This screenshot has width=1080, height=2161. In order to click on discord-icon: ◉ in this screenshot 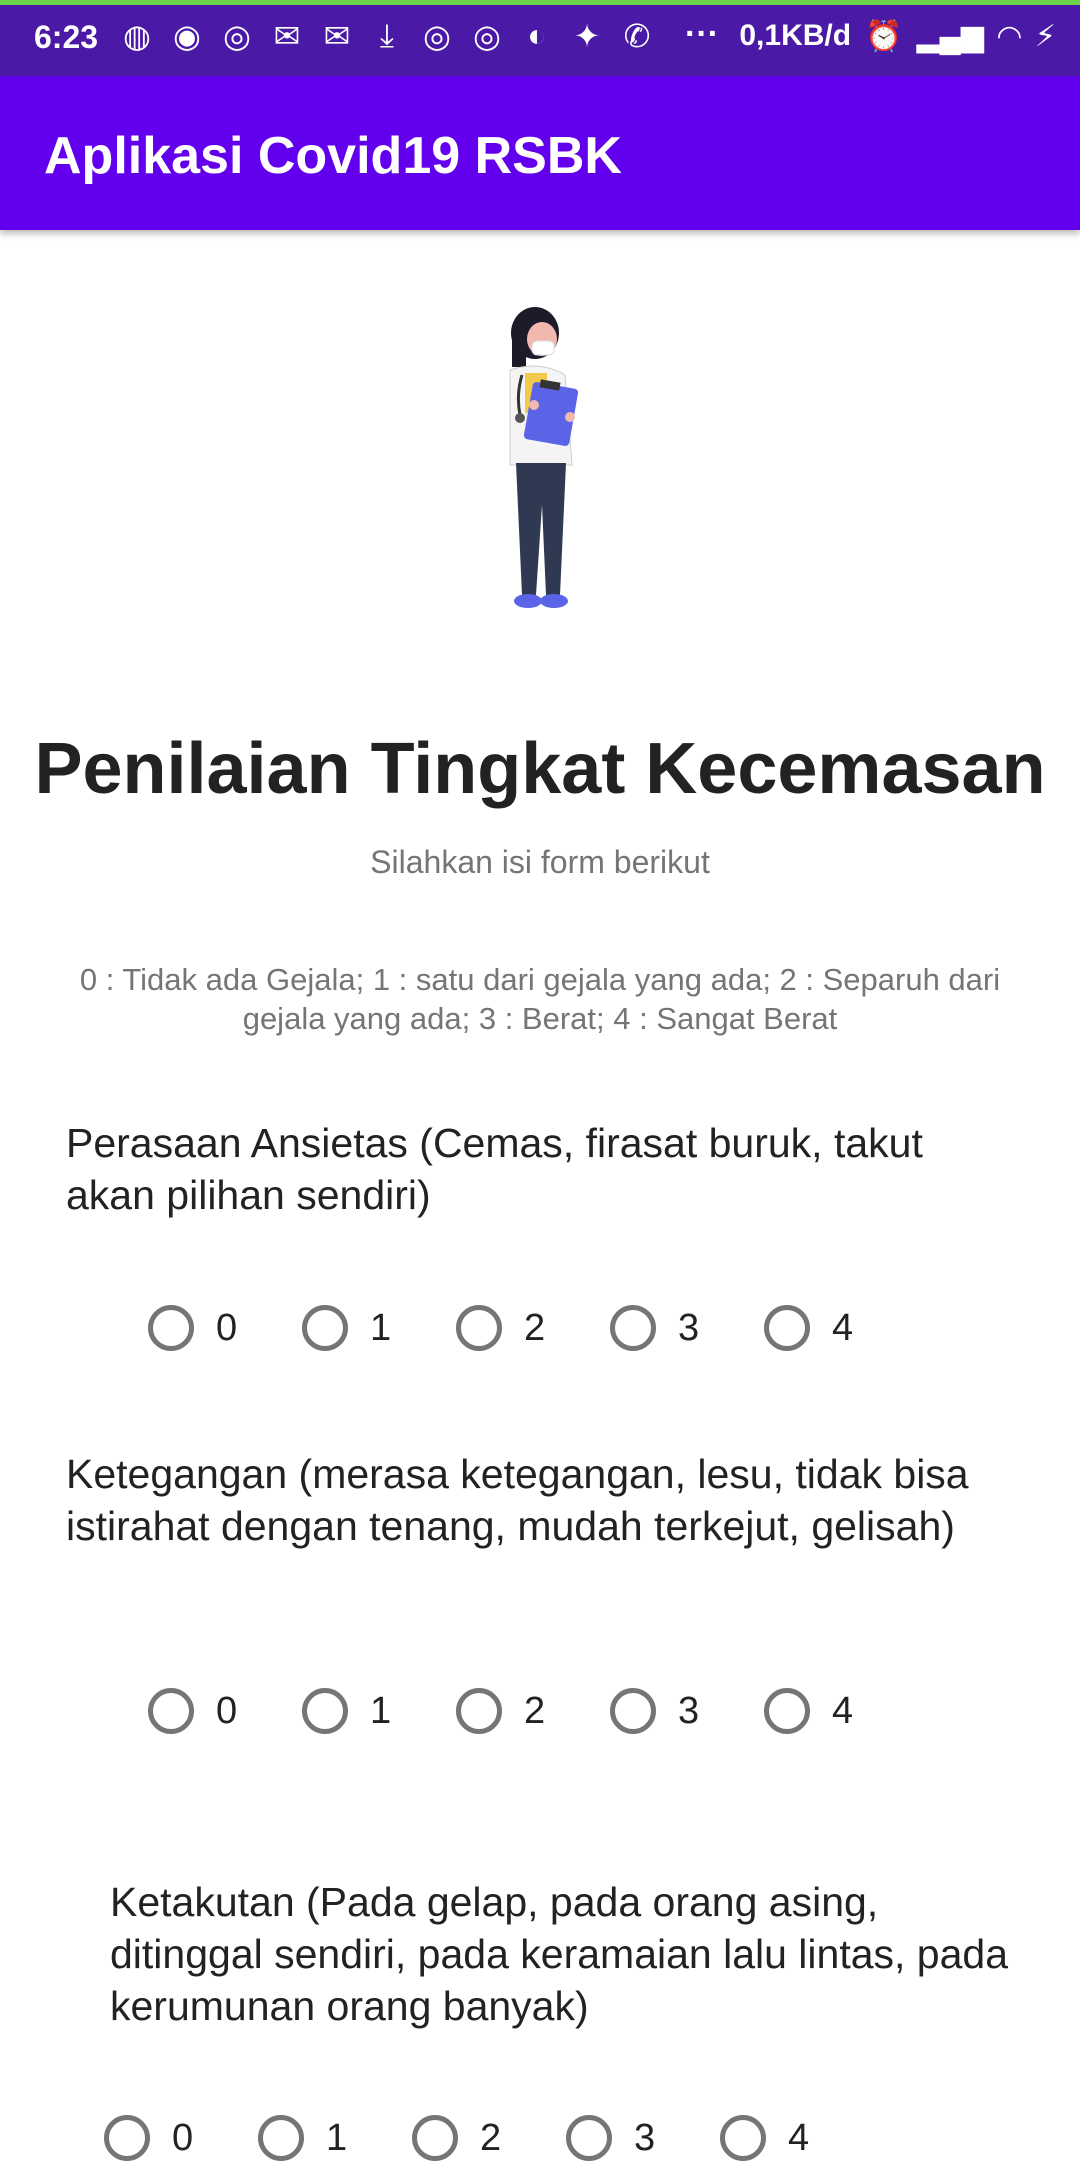, I will do `click(187, 36)`.